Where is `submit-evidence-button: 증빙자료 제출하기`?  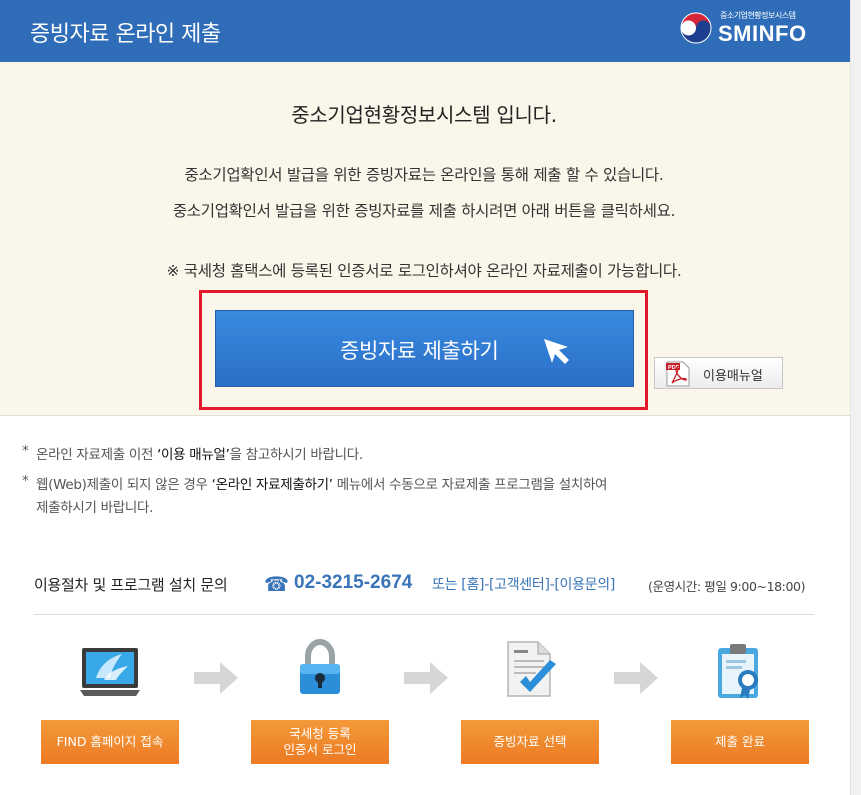
submit-evidence-button: 증빙자료 제출하기 is located at coordinates (424, 348).